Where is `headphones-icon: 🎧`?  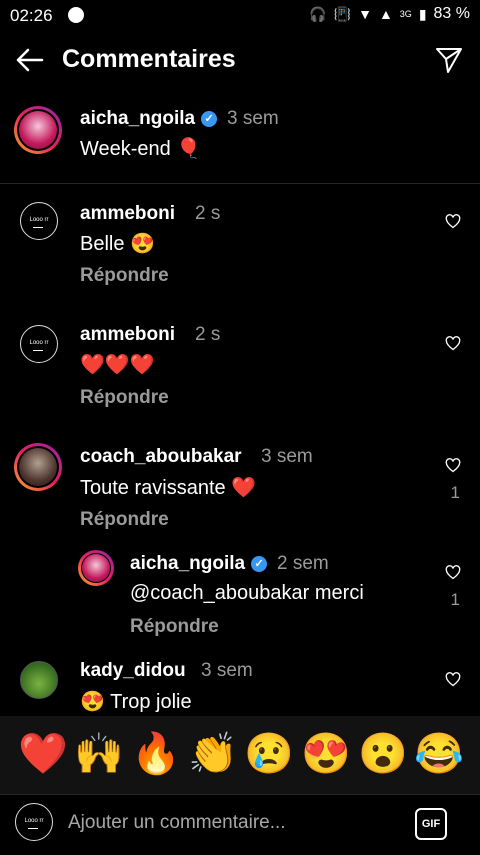 headphones-icon: 🎧 is located at coordinates (318, 13).